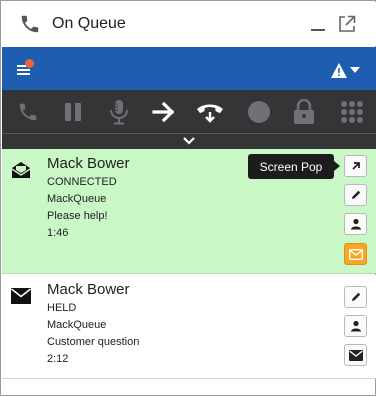  I want to click on arrow-right-icon, so click(163, 112).